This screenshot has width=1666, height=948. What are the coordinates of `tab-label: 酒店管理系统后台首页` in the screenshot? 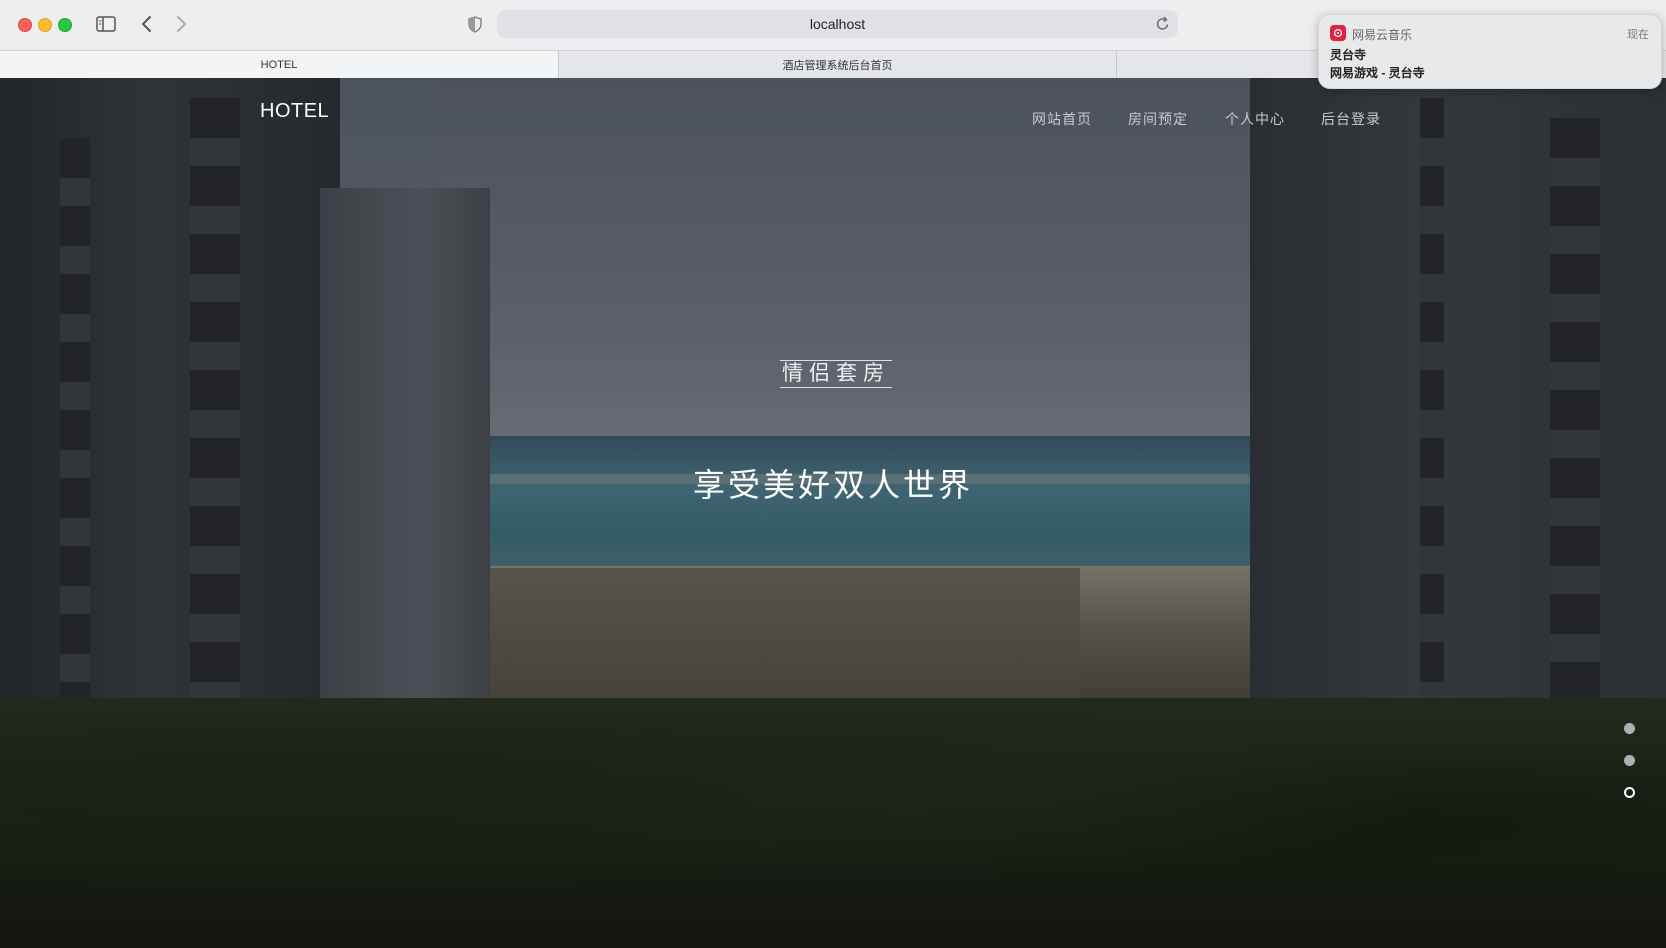 It's located at (837, 65).